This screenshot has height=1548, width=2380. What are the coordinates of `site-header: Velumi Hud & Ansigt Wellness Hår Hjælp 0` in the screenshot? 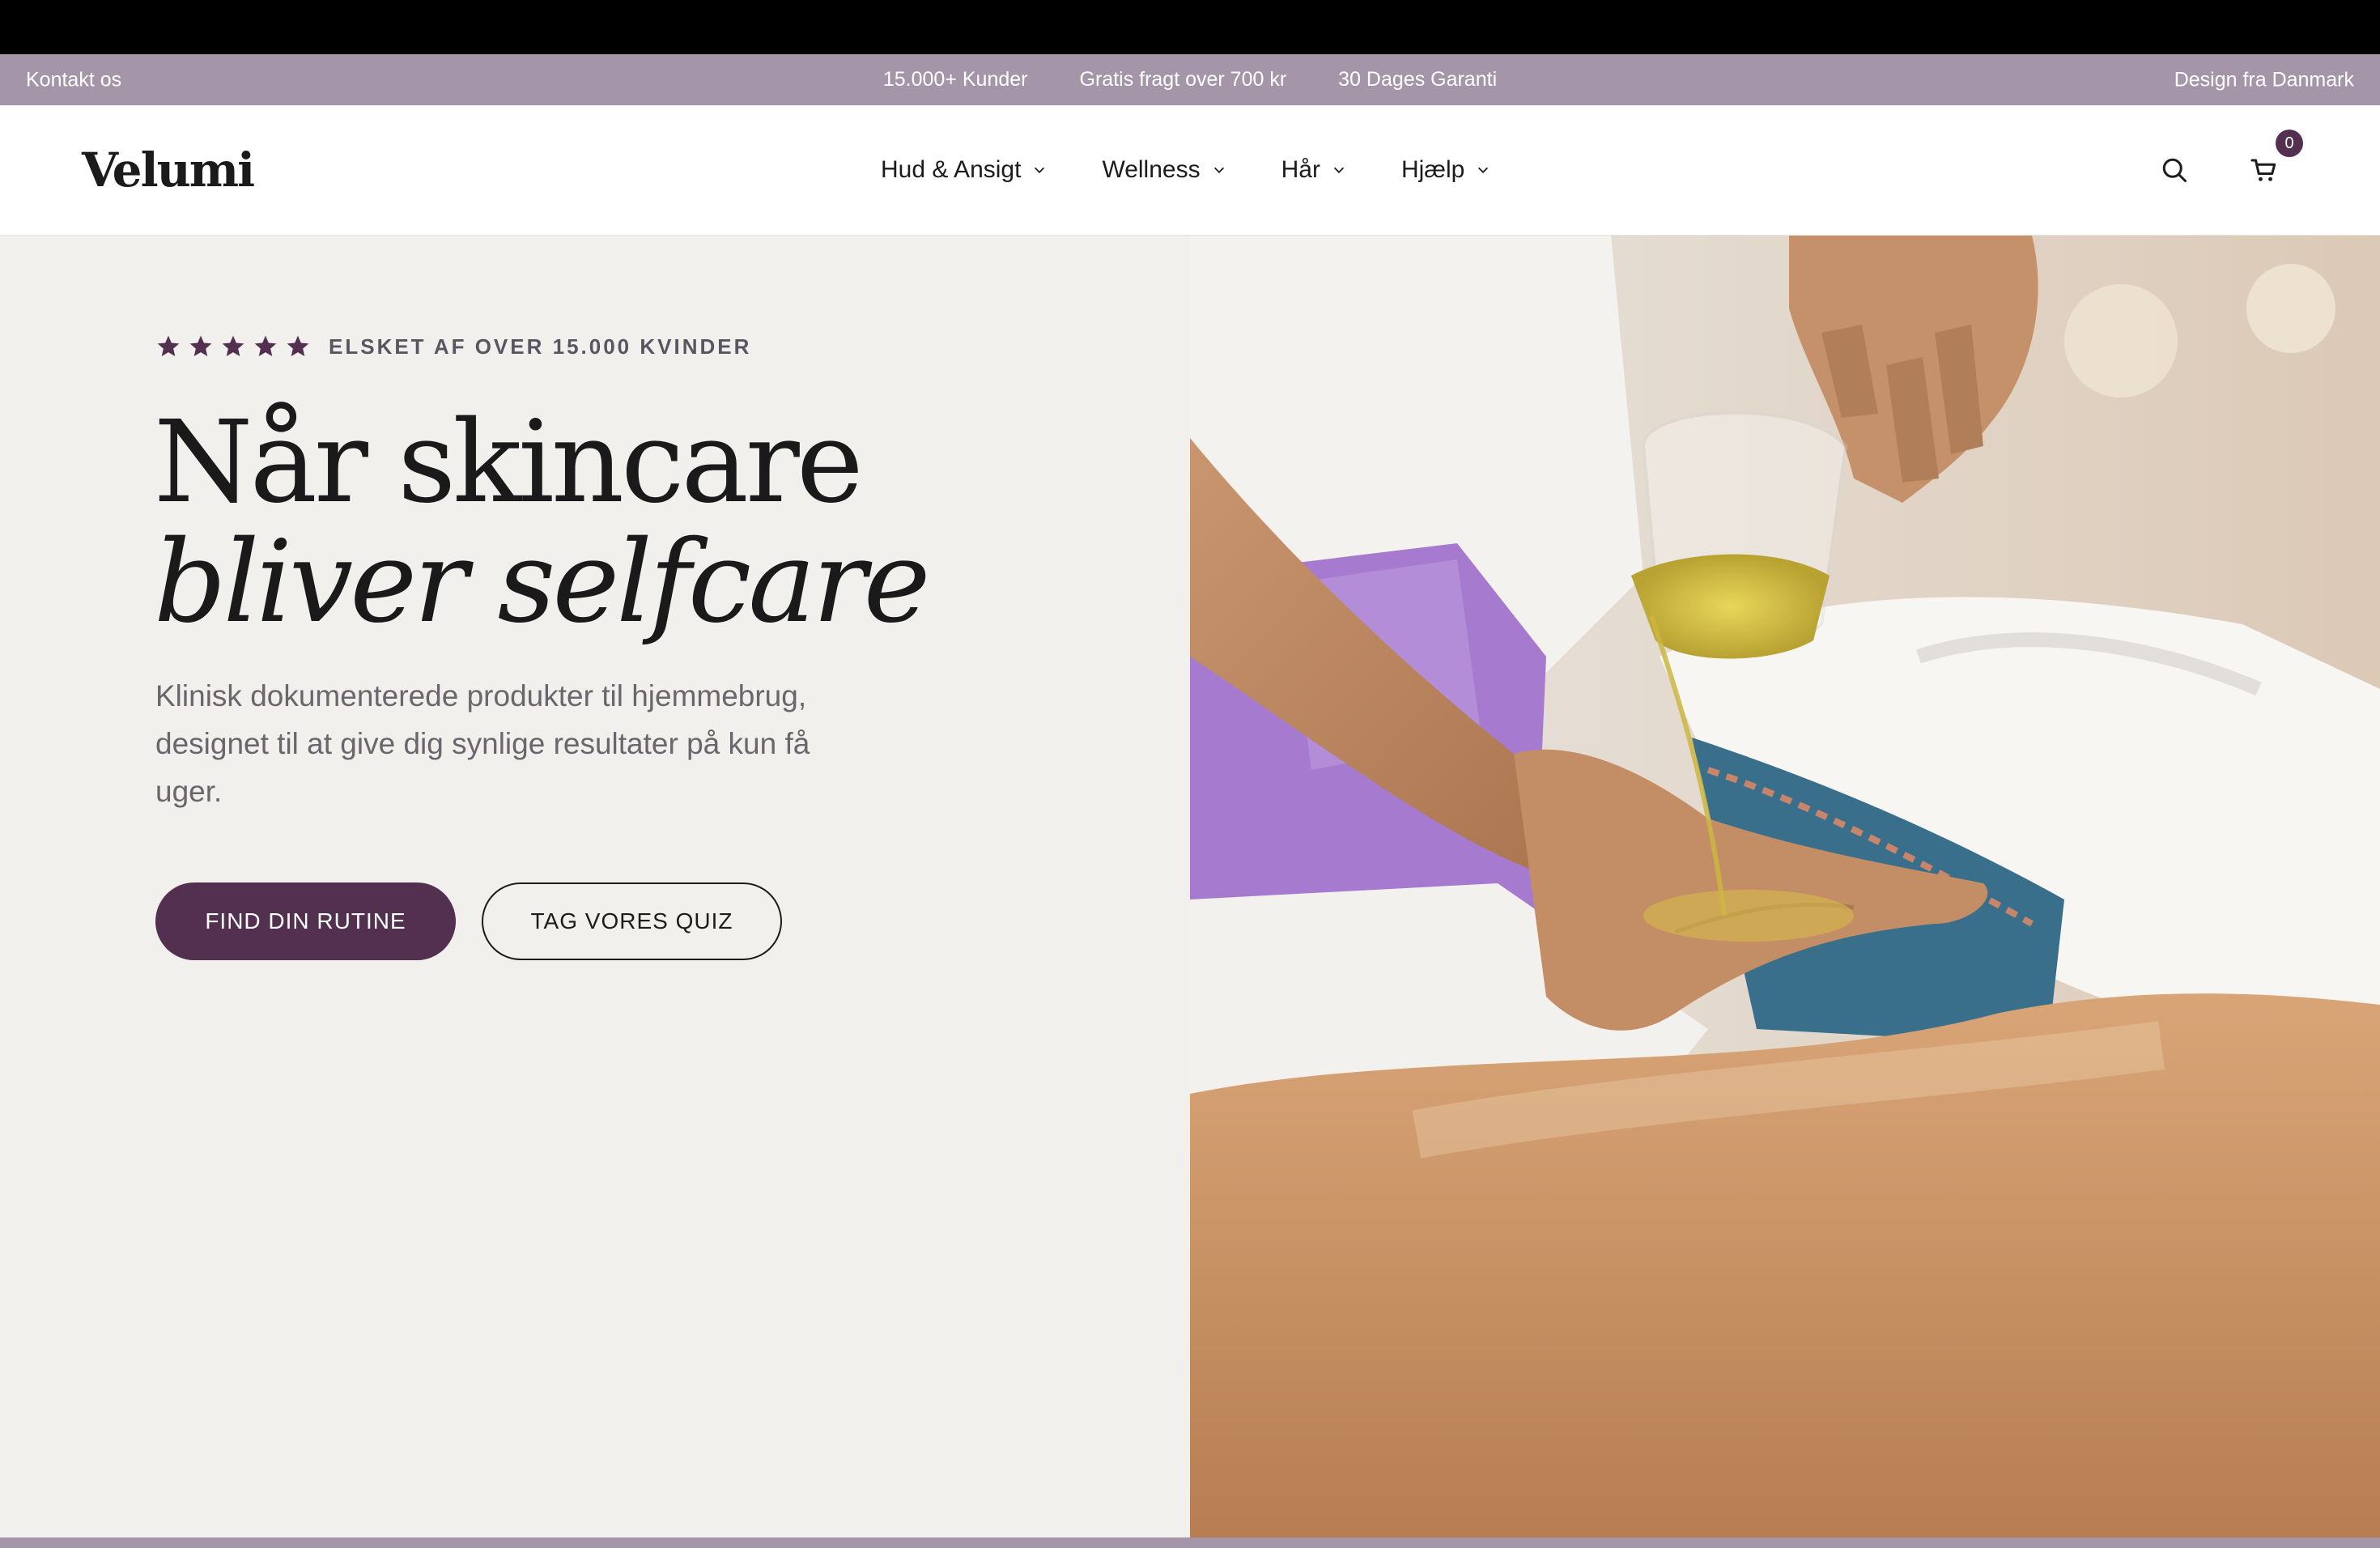 It's located at (1190, 170).